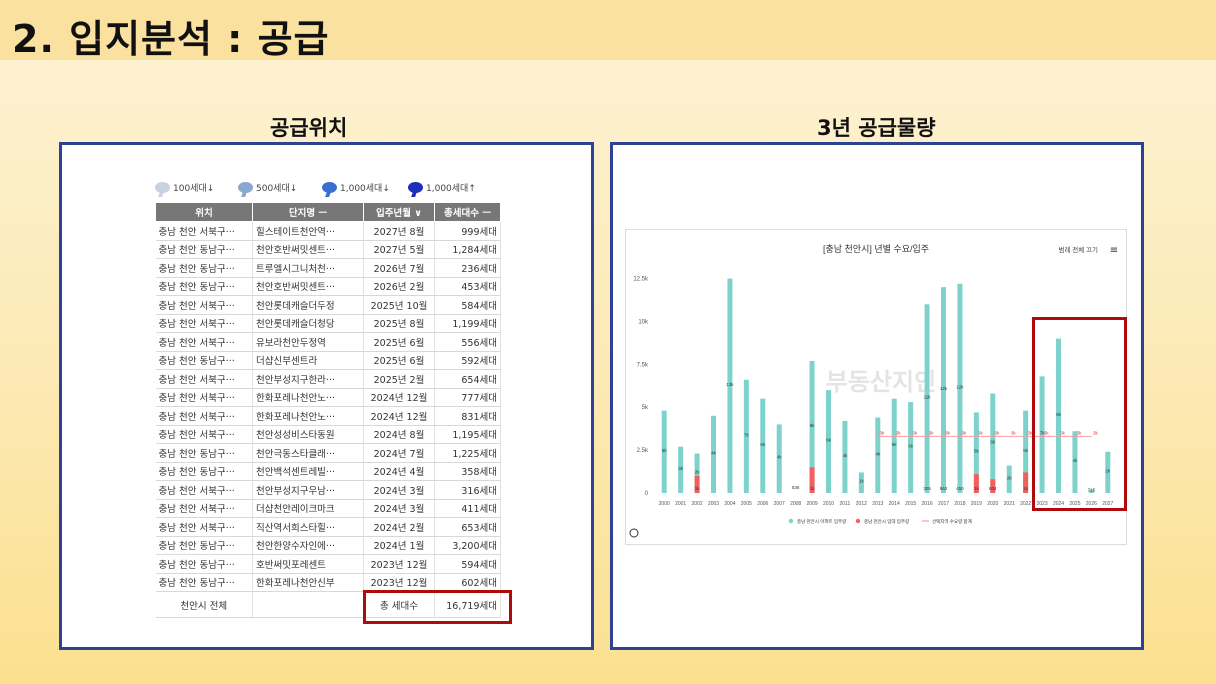 The height and width of the screenshot is (684, 1216). I want to click on data-label: 6k, so click(829, 440).